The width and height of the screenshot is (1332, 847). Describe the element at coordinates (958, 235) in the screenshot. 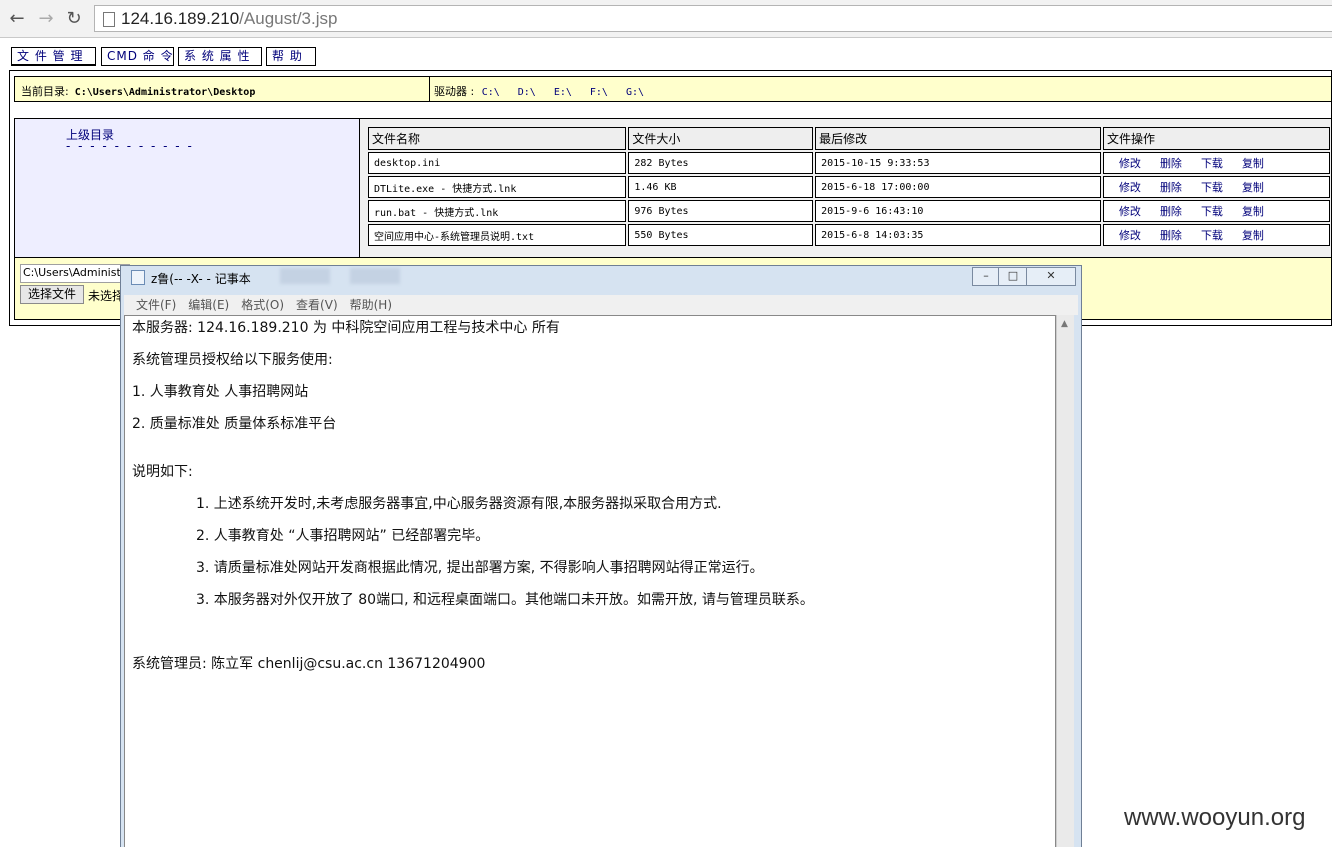

I see `file-modified: 2015-6-8 14:03:35` at that location.